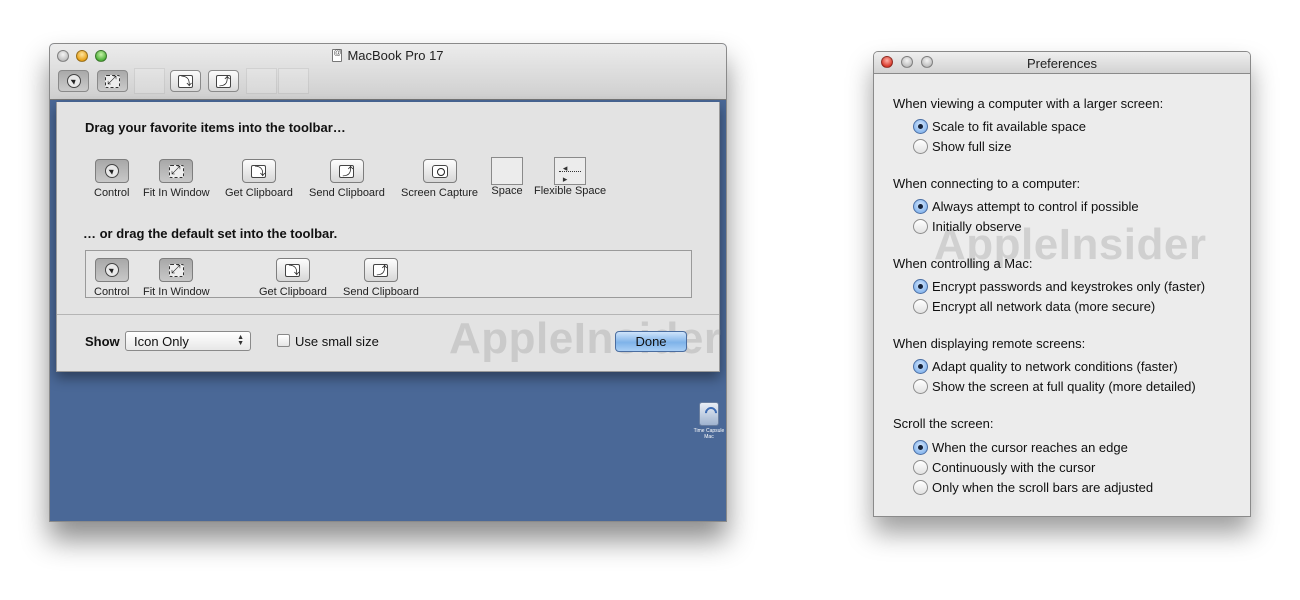  What do you see at coordinates (176, 179) in the screenshot?
I see `palette-item-fit-in-window: Fit In Window` at bounding box center [176, 179].